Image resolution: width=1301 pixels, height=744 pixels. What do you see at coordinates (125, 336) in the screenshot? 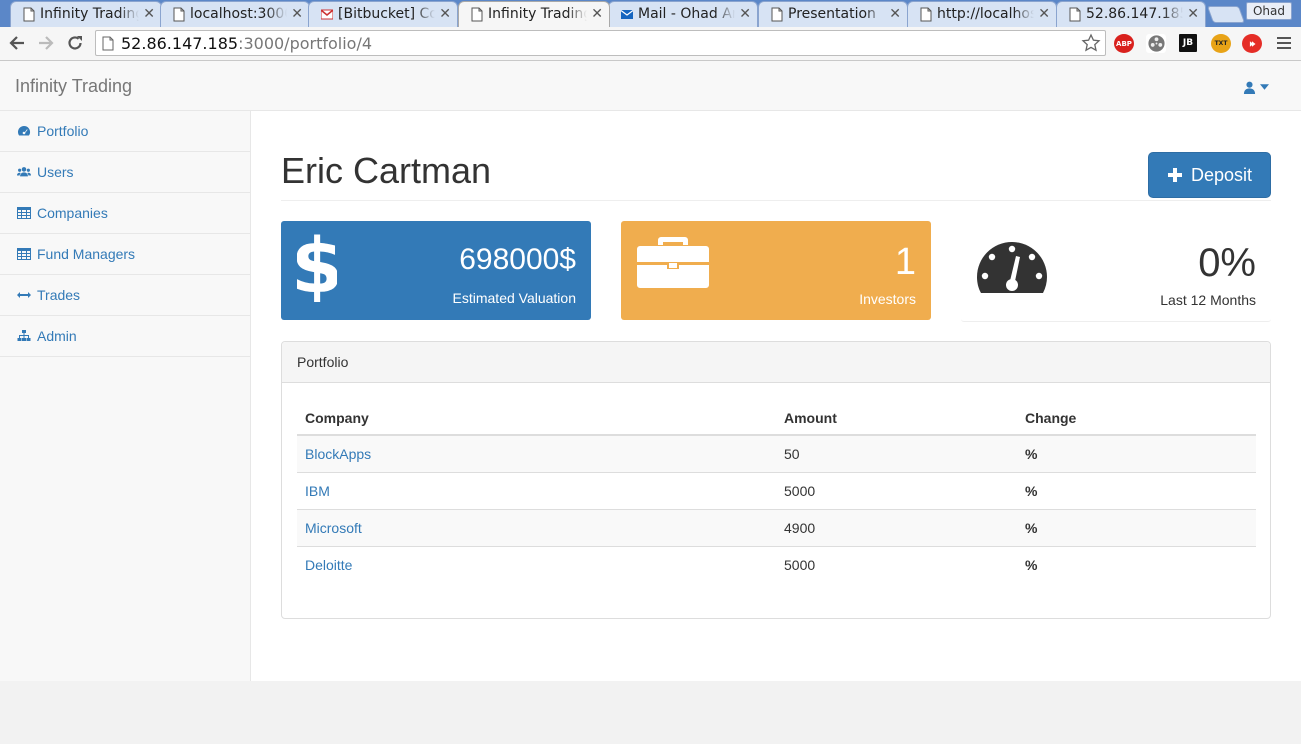
I see `sidebar-item-admin: Admin` at bounding box center [125, 336].